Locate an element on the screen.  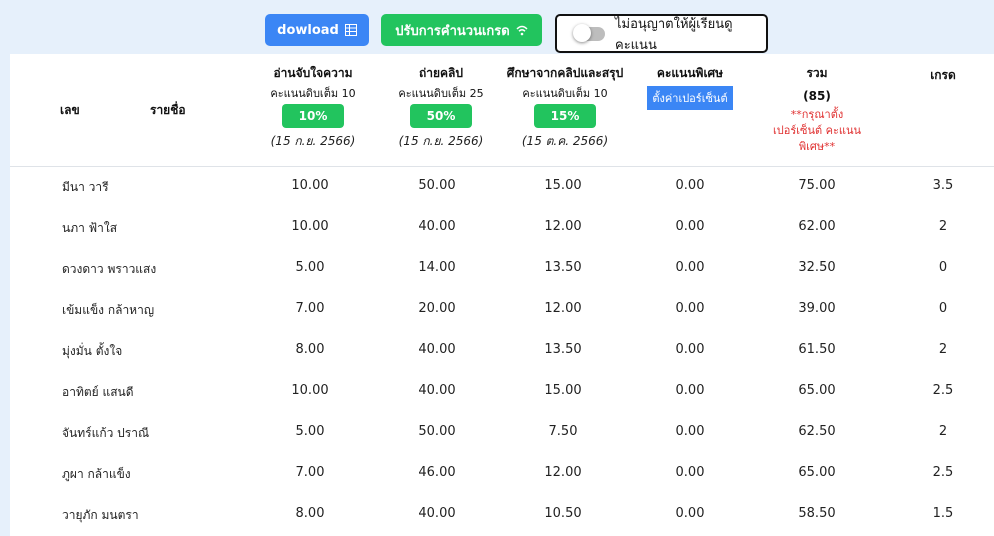
download-button: dowload is located at coordinates (317, 30).